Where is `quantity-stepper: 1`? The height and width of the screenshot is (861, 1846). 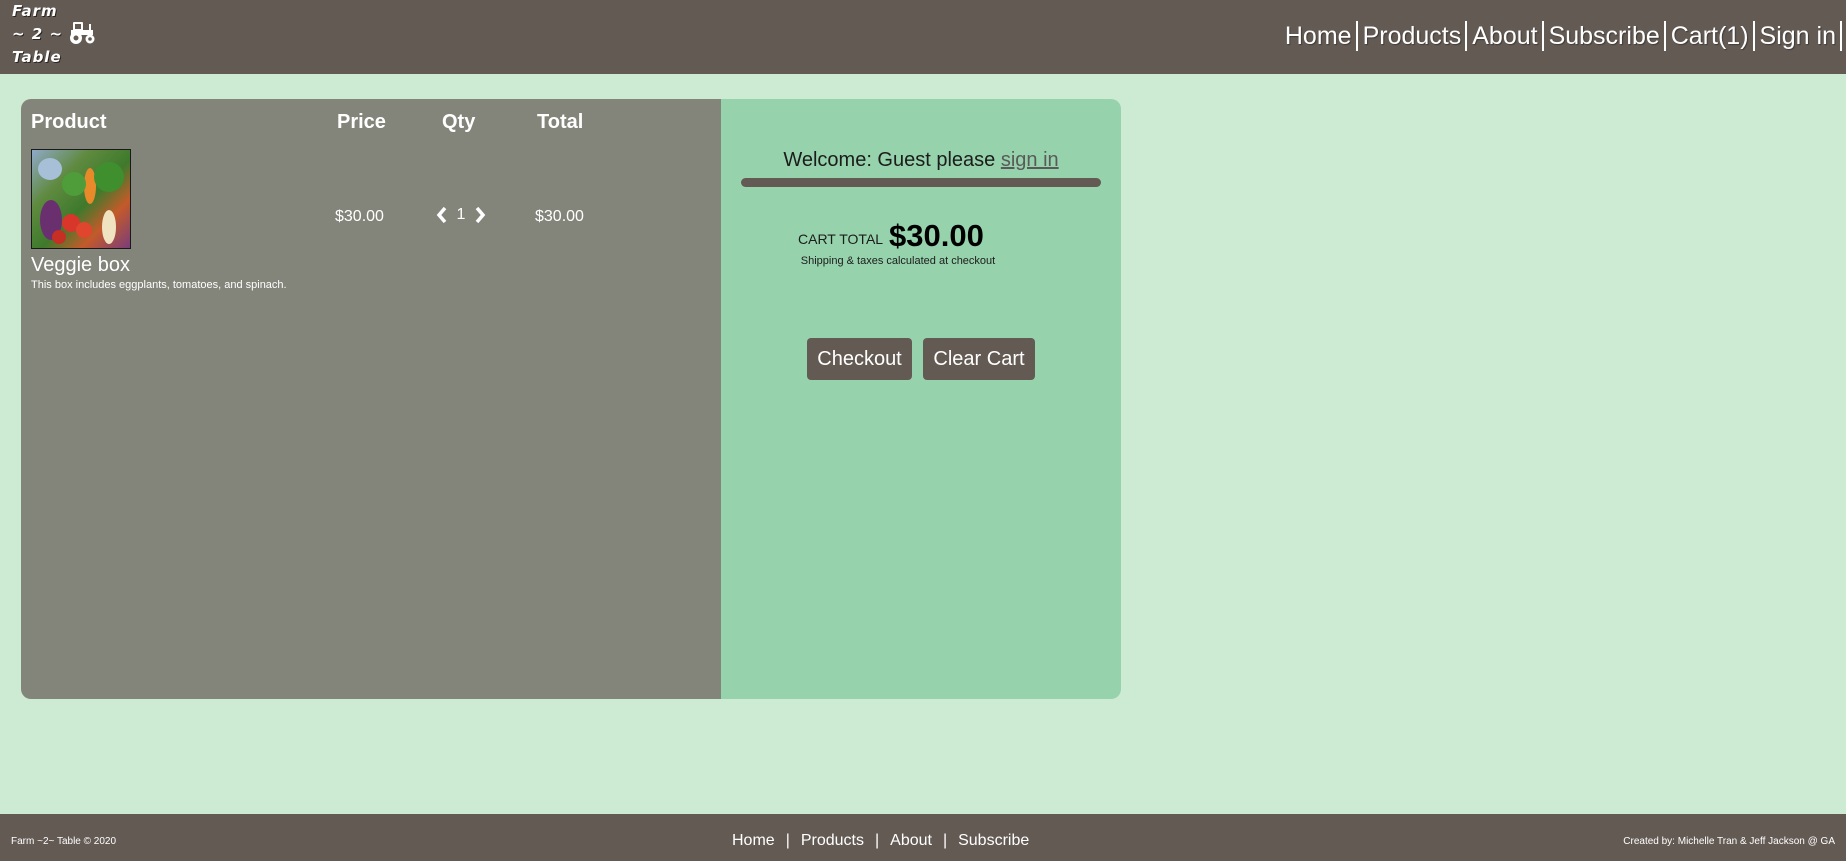
quantity-stepper: 1 is located at coordinates (461, 215).